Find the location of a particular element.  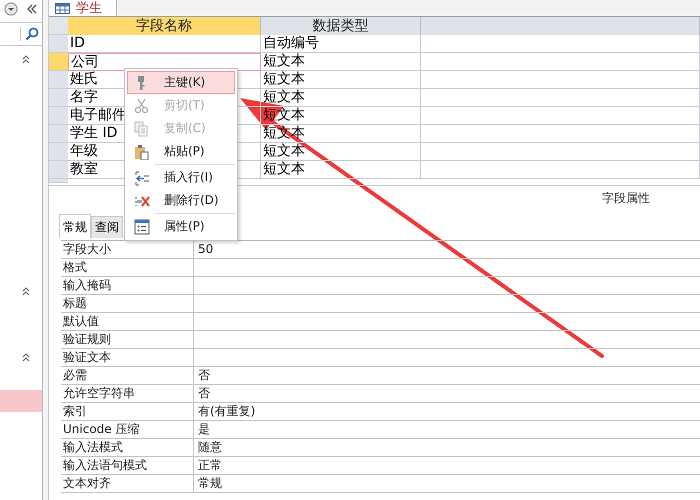

property-value: 有(有重复) is located at coordinates (447, 411).